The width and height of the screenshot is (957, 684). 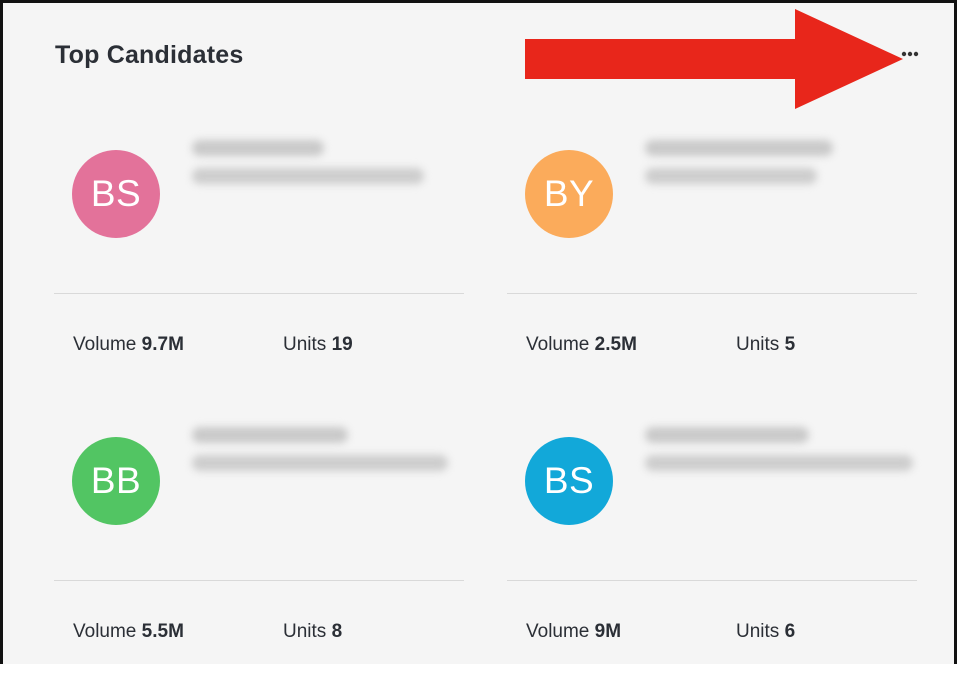 I want to click on units-stat: Units 8, so click(x=312, y=632).